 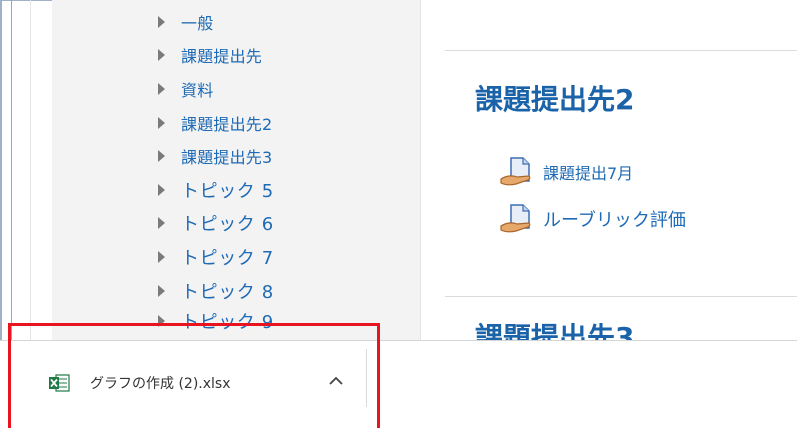 I want to click on activity-label: 課題提出7月, so click(x=588, y=172).